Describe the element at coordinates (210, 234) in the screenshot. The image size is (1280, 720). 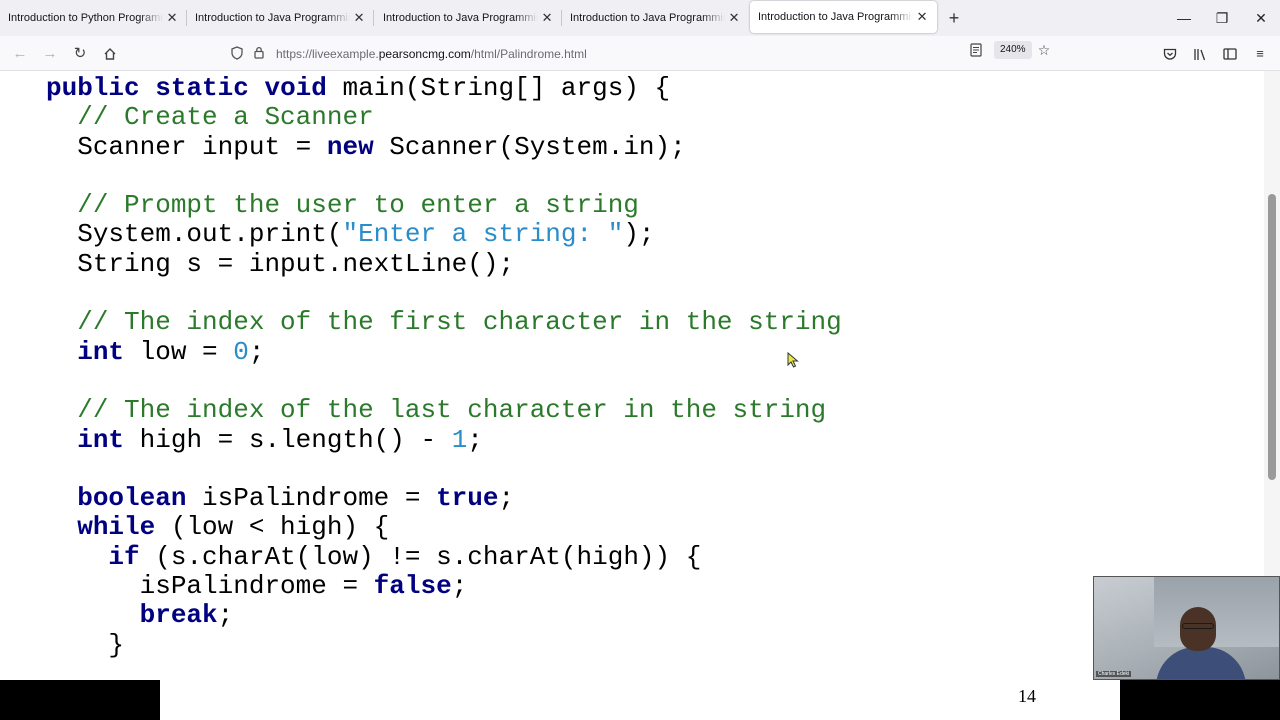
I see `code-text: System.out.print(` at that location.